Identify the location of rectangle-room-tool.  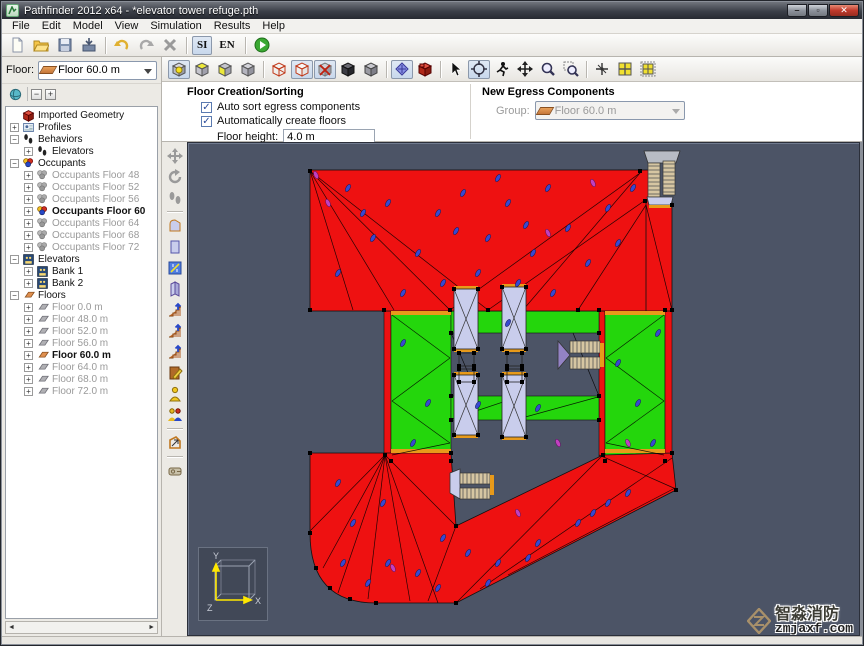
(175, 246).